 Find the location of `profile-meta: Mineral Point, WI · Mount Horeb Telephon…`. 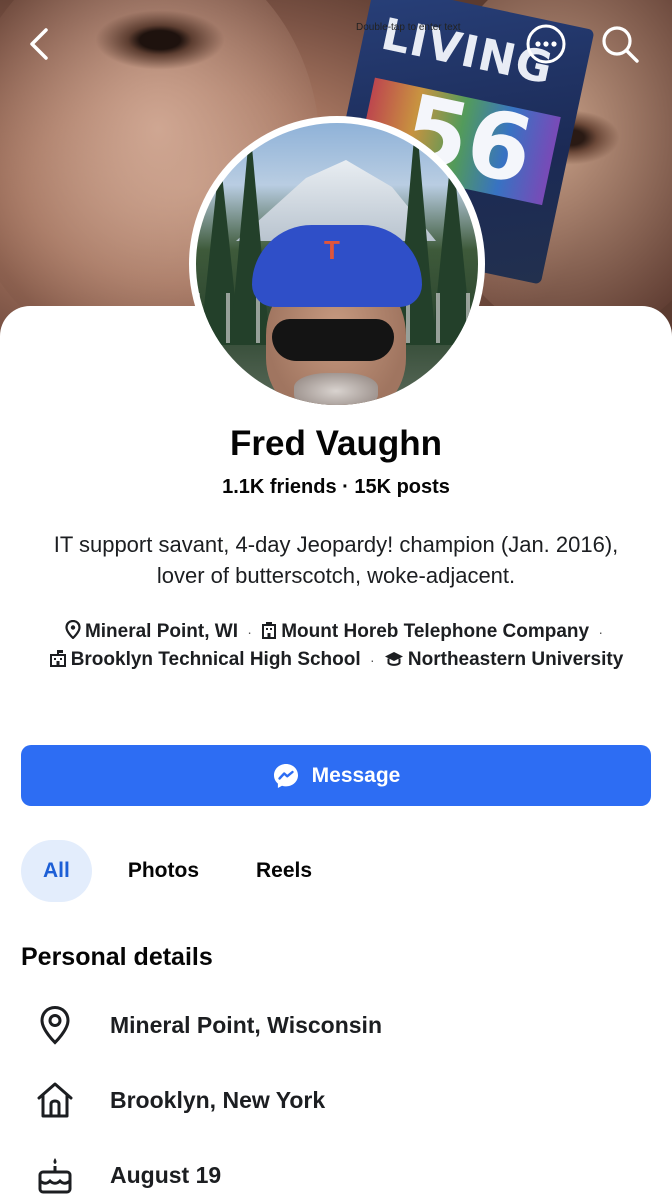

profile-meta: Mineral Point, WI · Mount Horeb Telephon… is located at coordinates (336, 646).